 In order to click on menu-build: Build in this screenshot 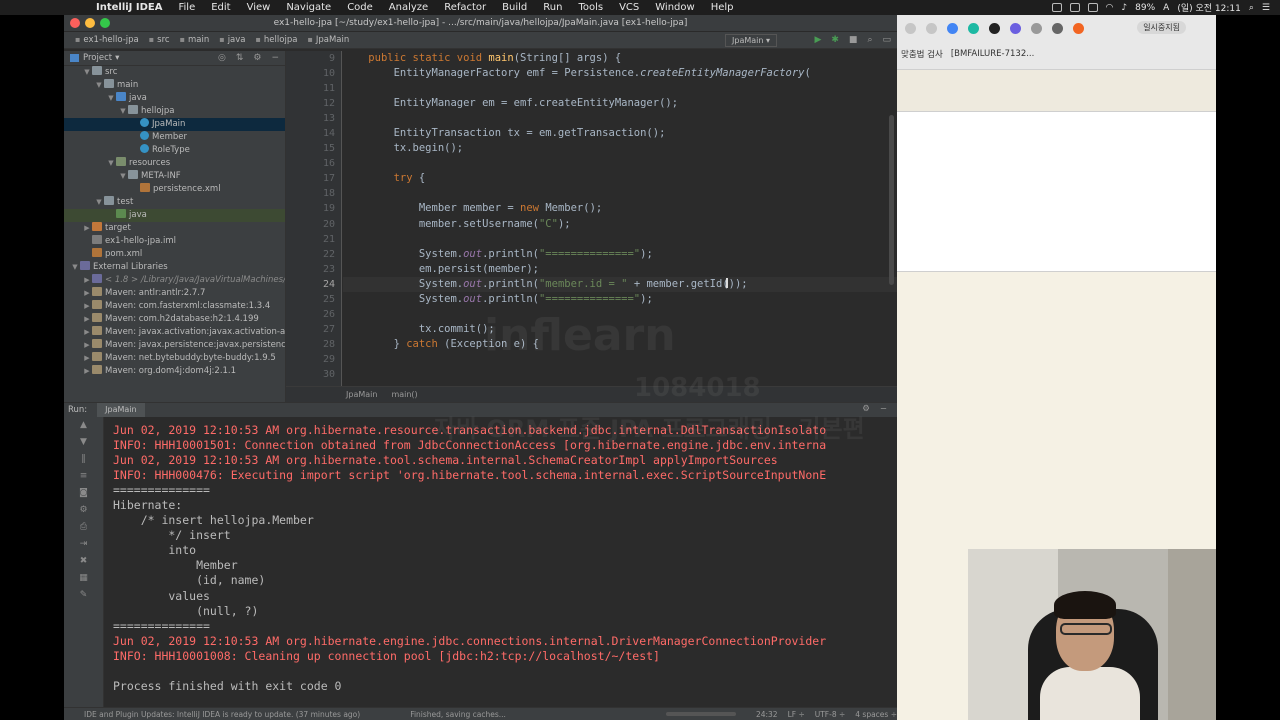, I will do `click(514, 7)`.